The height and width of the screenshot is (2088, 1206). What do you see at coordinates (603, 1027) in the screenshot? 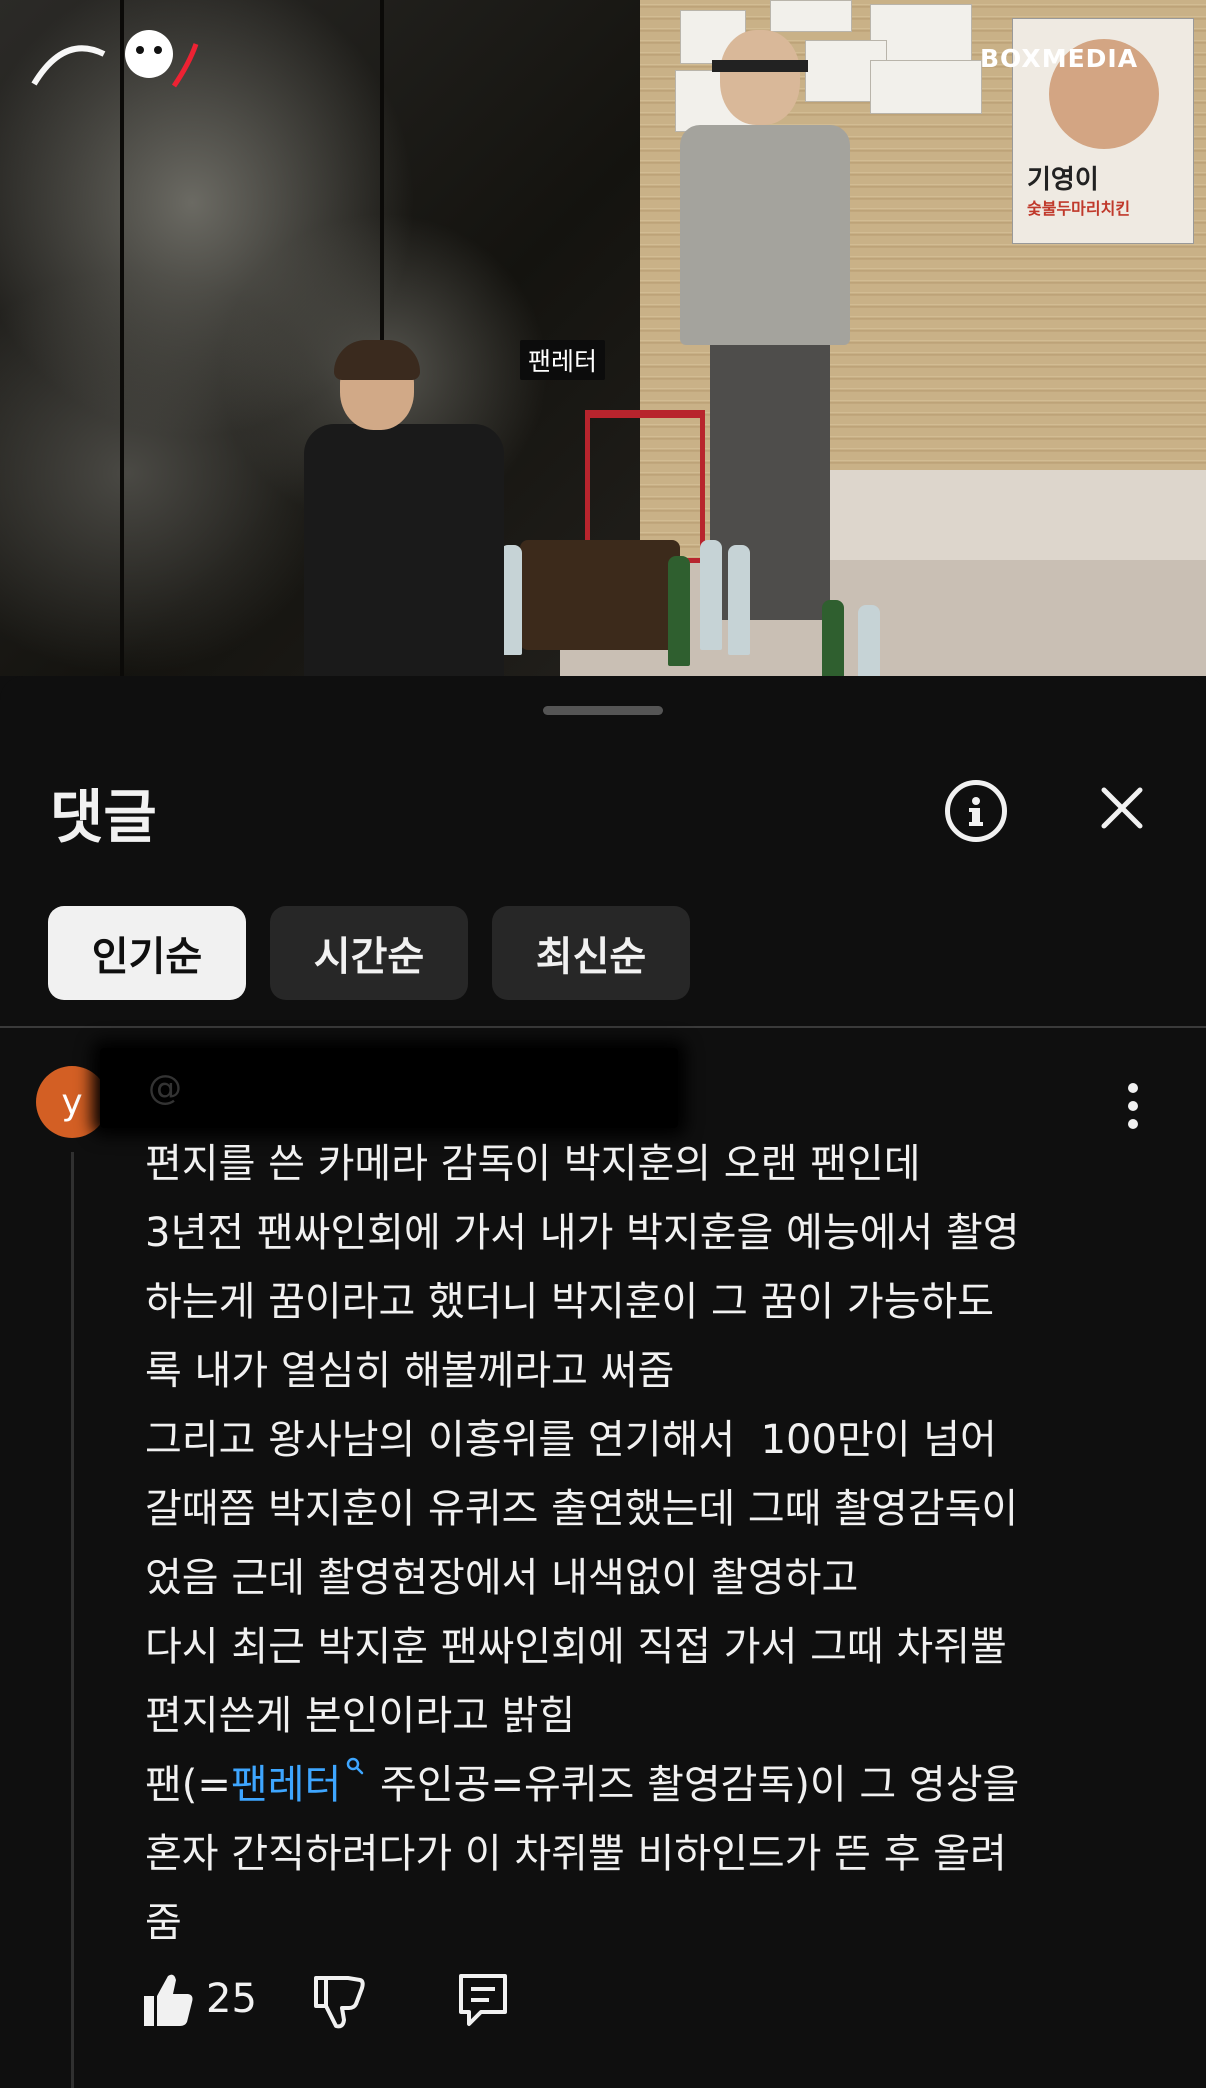
I see `divider` at bounding box center [603, 1027].